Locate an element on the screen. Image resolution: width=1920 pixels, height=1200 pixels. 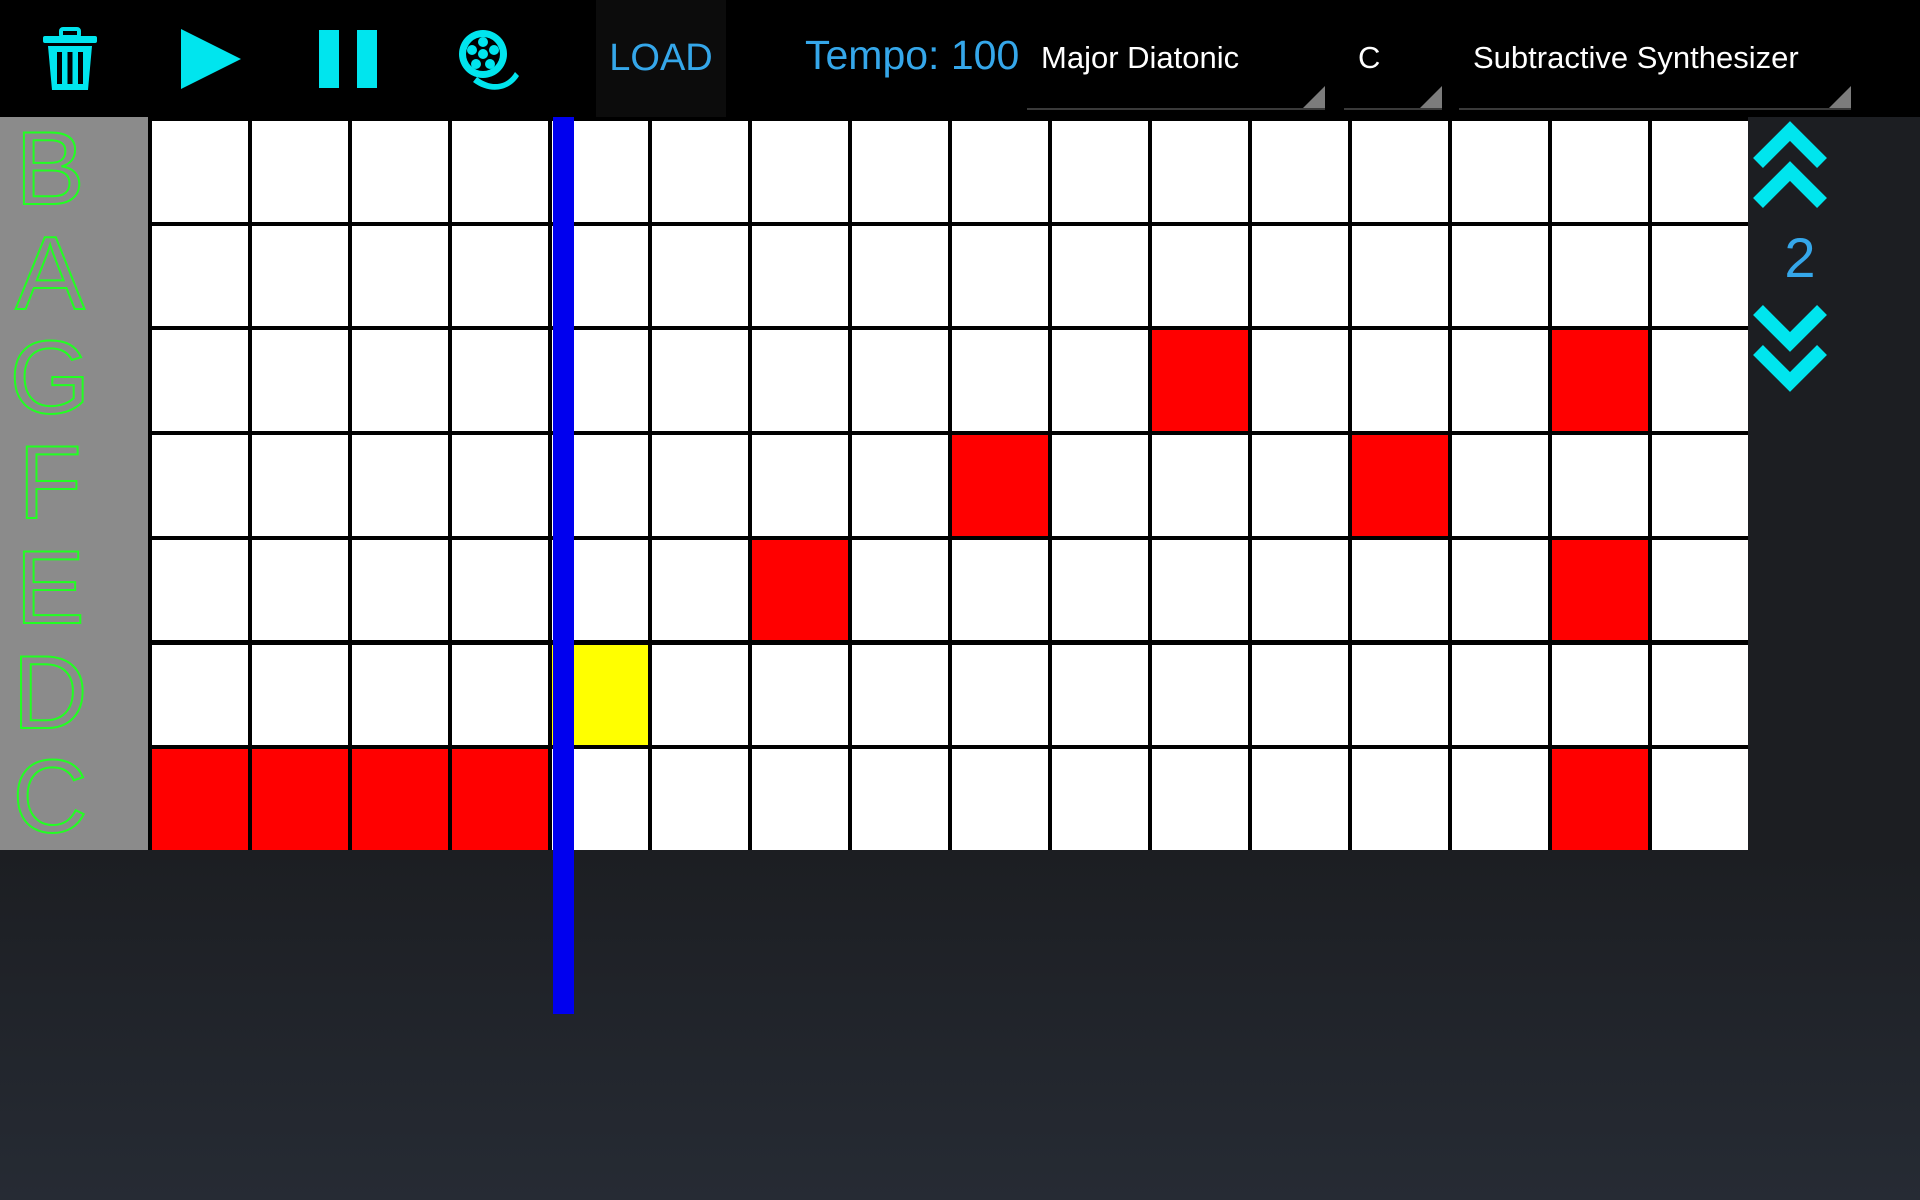
load-button: LOAD is located at coordinates (661, 58).